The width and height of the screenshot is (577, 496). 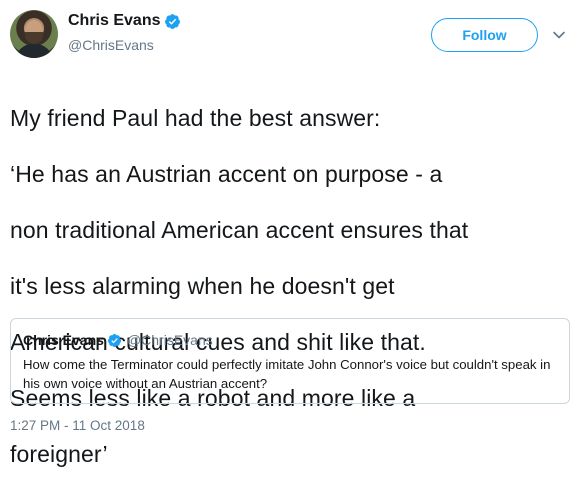 I want to click on quoted-author-name: Chris Evans, so click(x=63, y=340).